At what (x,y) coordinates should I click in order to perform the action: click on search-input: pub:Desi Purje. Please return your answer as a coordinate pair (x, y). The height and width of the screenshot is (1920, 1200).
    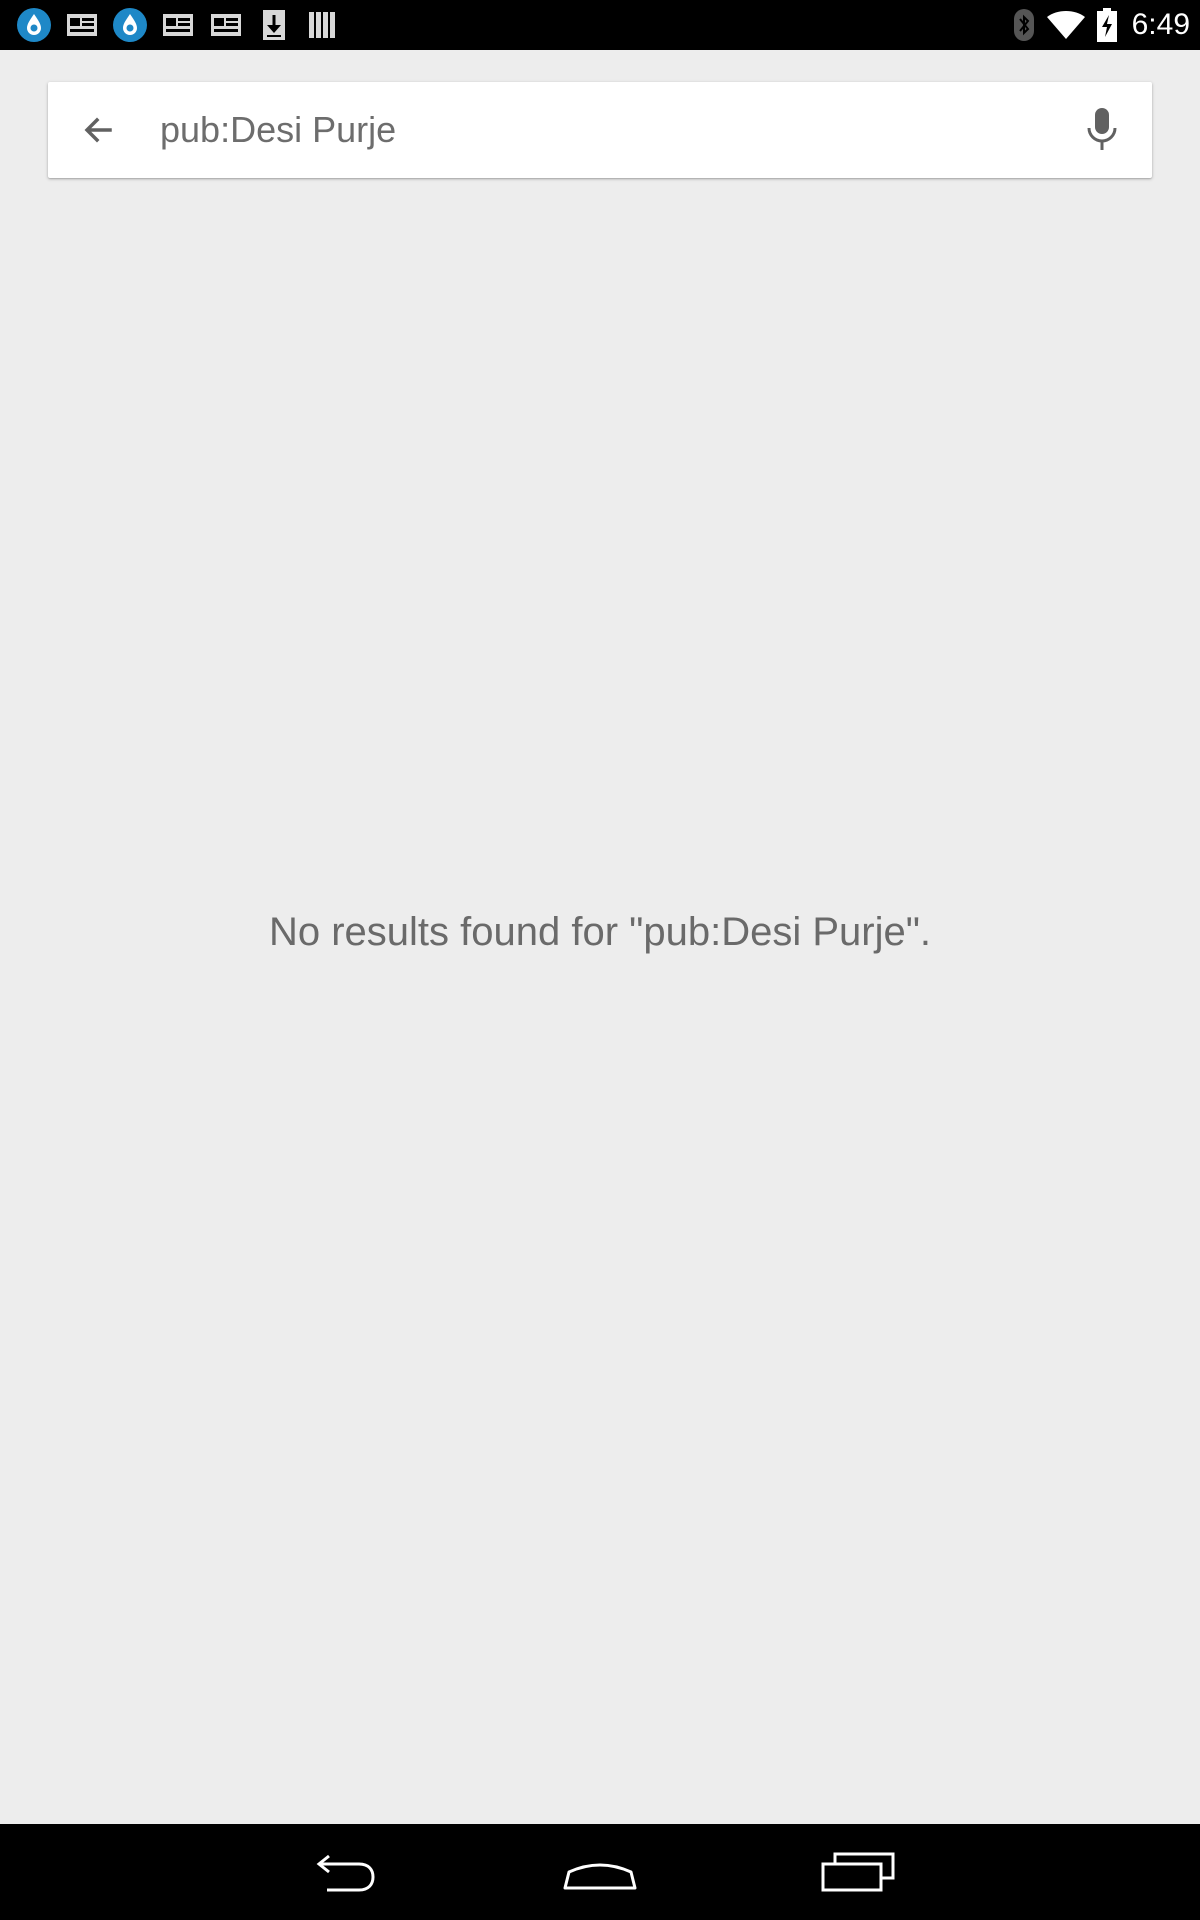
    Looking at the image, I should click on (278, 130).